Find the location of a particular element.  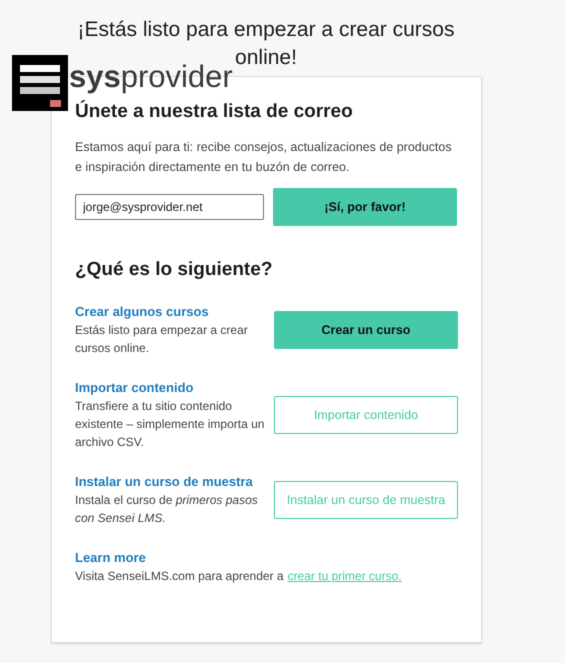

step-title: Instalar un curso de muestra is located at coordinates (164, 482).